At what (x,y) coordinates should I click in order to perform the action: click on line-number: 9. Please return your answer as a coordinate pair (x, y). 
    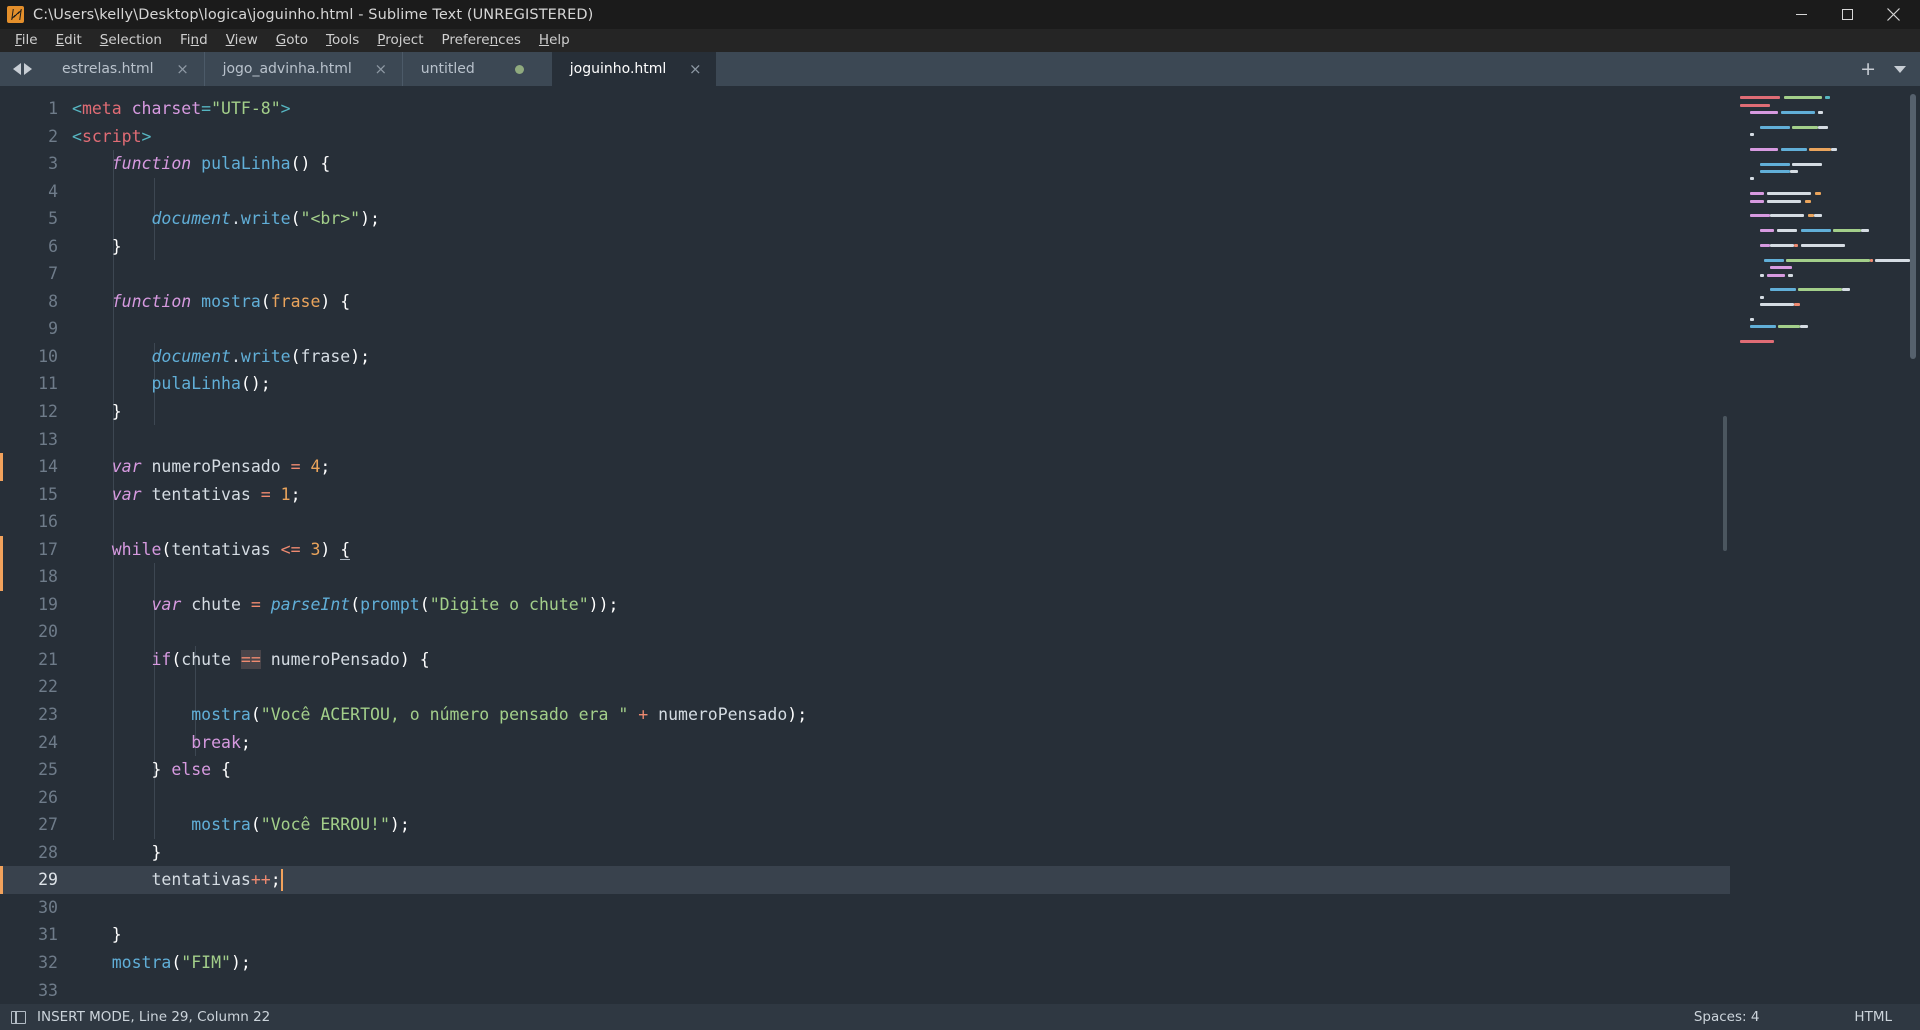
    Looking at the image, I should click on (53, 329).